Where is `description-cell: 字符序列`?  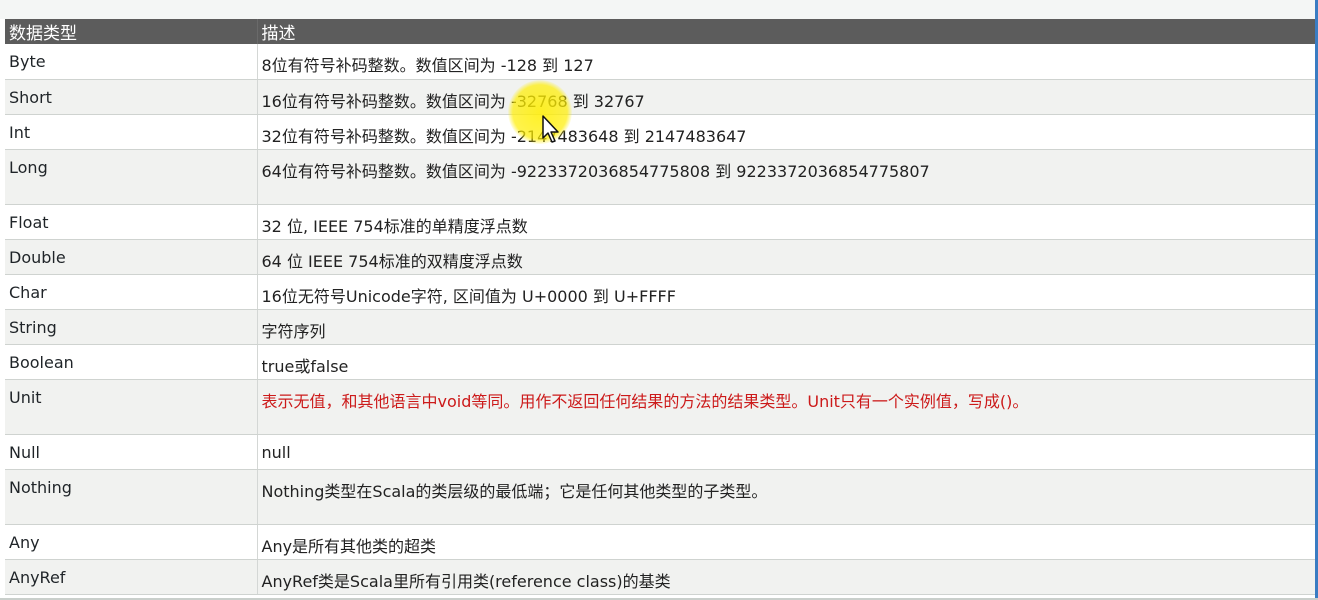 description-cell: 字符序列 is located at coordinates (786, 327).